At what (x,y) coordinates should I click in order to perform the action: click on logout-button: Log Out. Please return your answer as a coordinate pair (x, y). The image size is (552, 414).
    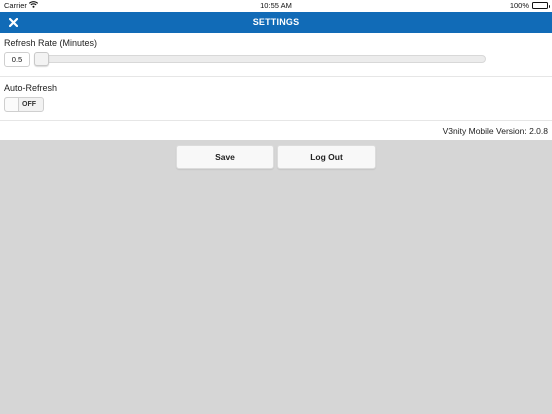
    Looking at the image, I should click on (326, 157).